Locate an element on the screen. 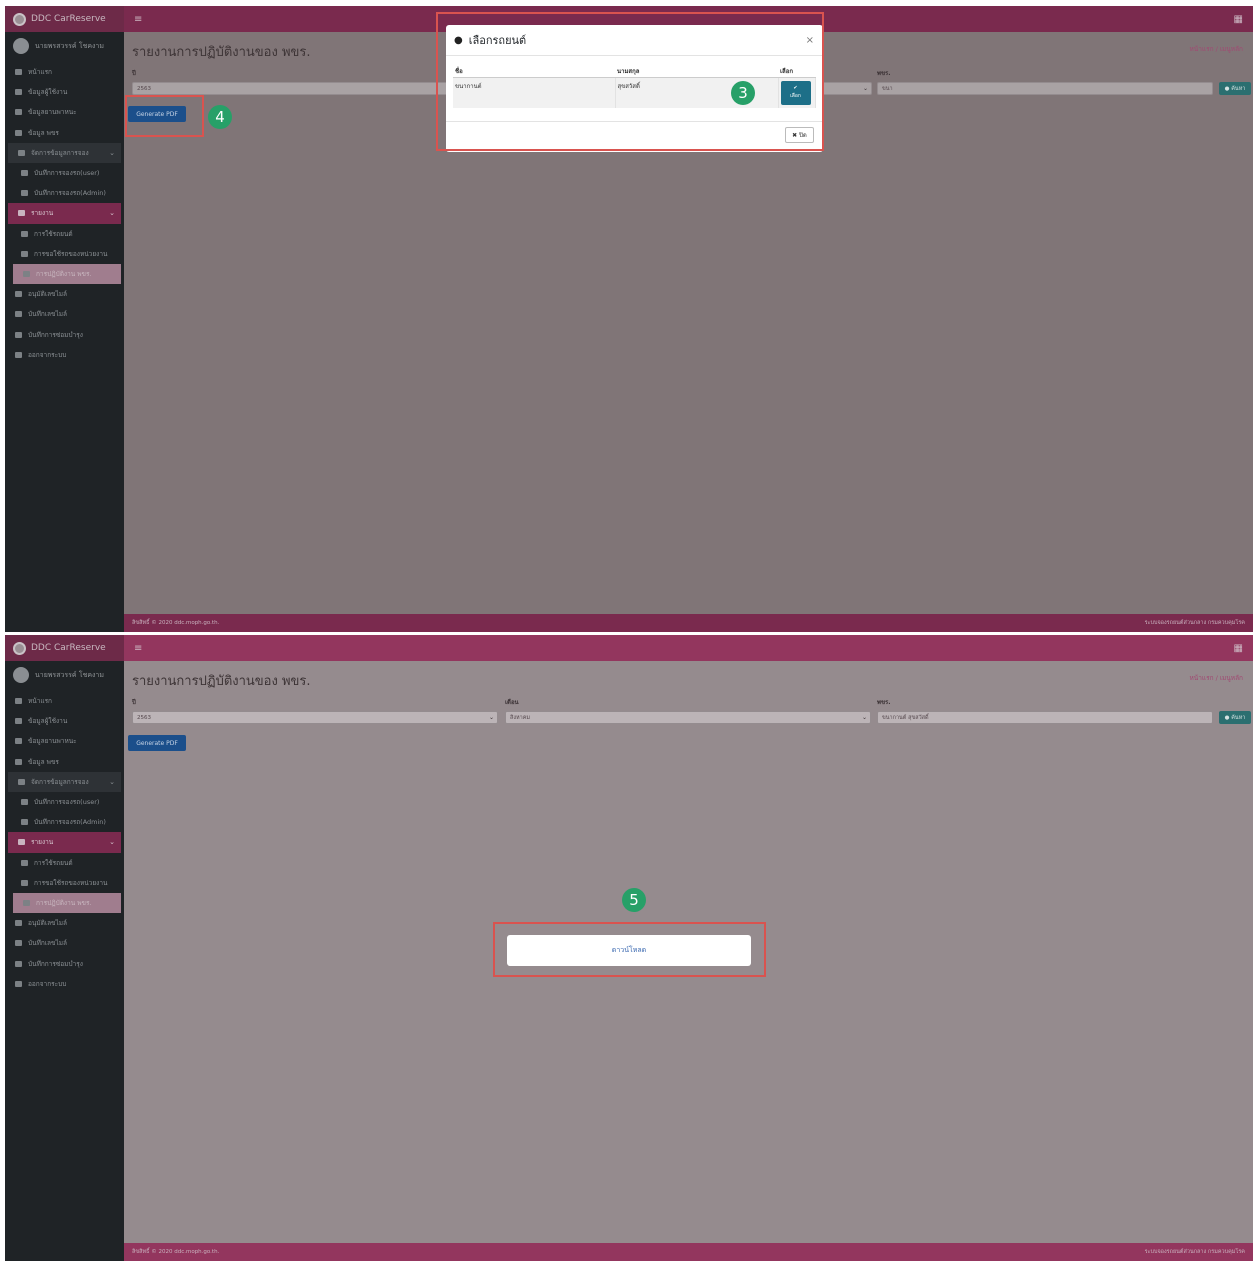 The width and height of the screenshot is (1258, 1261). user-name: นายพรสวรรค์ โชคงาม is located at coordinates (69, 45).